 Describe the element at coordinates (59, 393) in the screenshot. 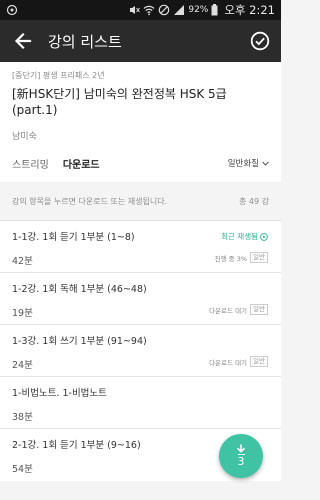

I see `lecture-title: 1-비법노트. 1-비법노트` at that location.